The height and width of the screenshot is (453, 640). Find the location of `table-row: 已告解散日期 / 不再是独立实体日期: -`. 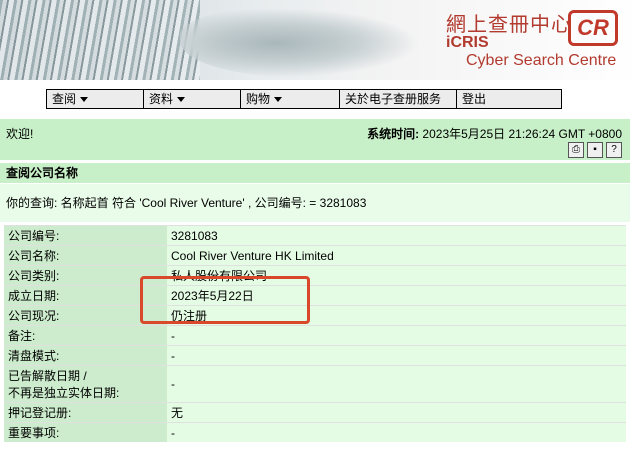

table-row: 已告解散日期 / 不再是独立实体日期: - is located at coordinates (315, 384).